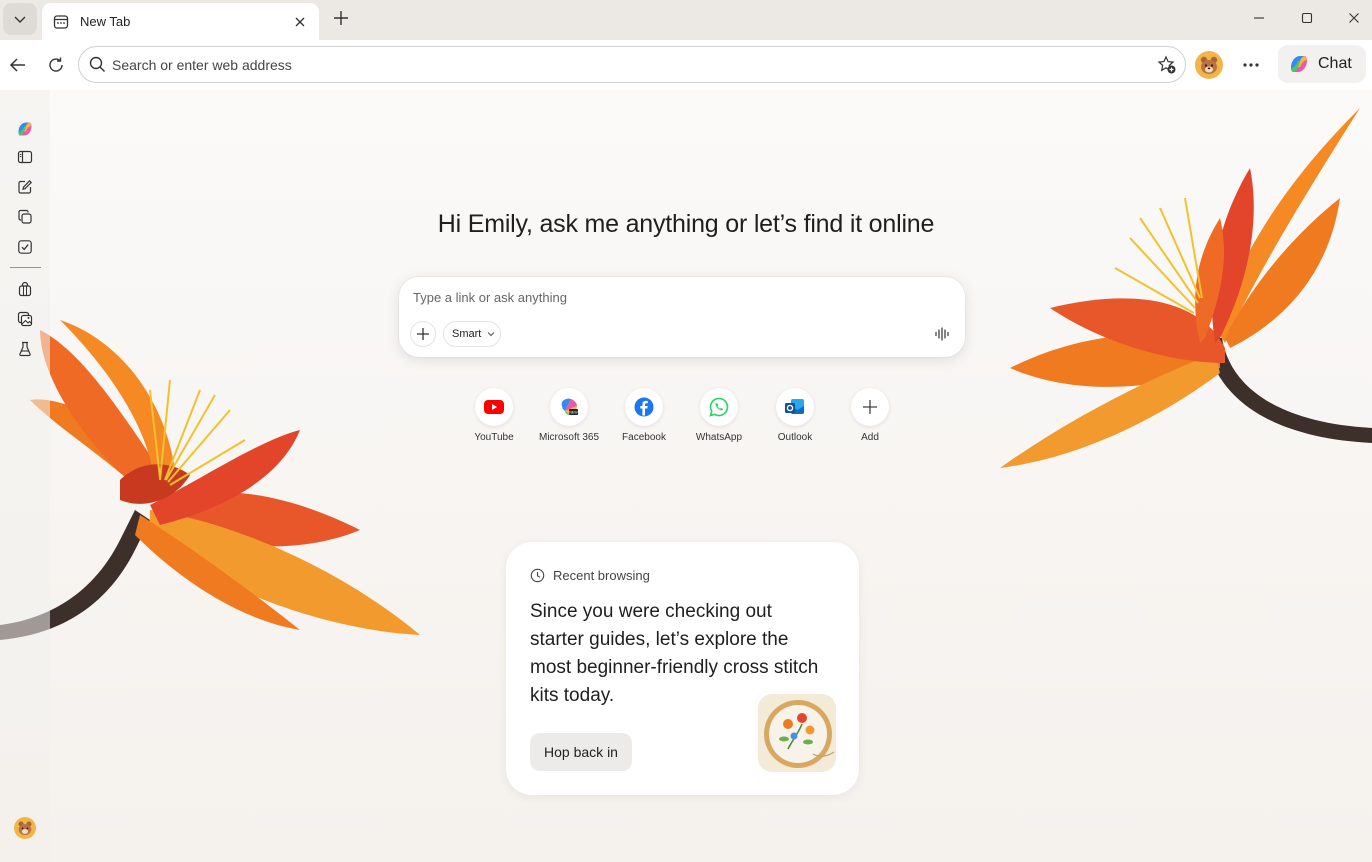  I want to click on microphone-waveform-icon, so click(942, 334).